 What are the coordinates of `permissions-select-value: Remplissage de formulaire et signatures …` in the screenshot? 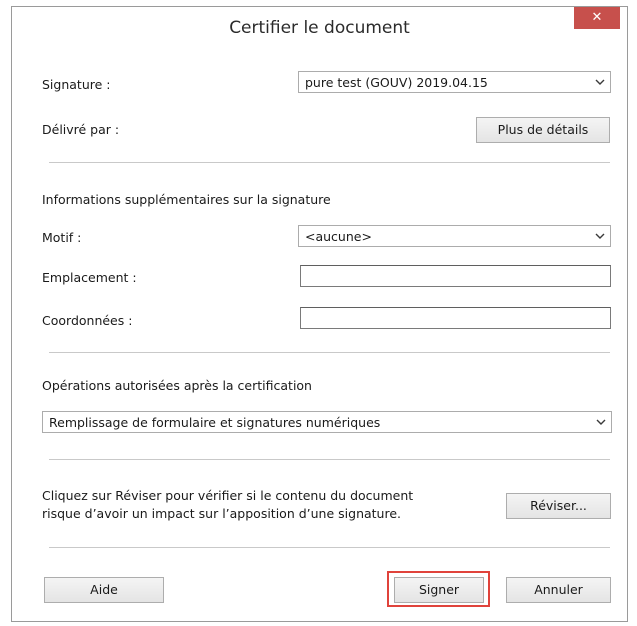 It's located at (215, 422).